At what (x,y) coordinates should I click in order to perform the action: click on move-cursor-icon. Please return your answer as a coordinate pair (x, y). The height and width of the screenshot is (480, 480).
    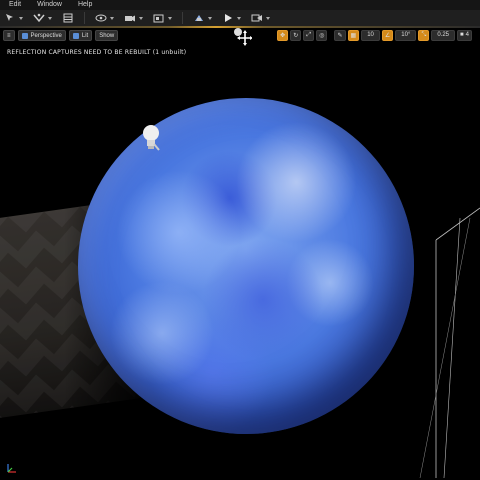
    Looking at the image, I should click on (243, 37).